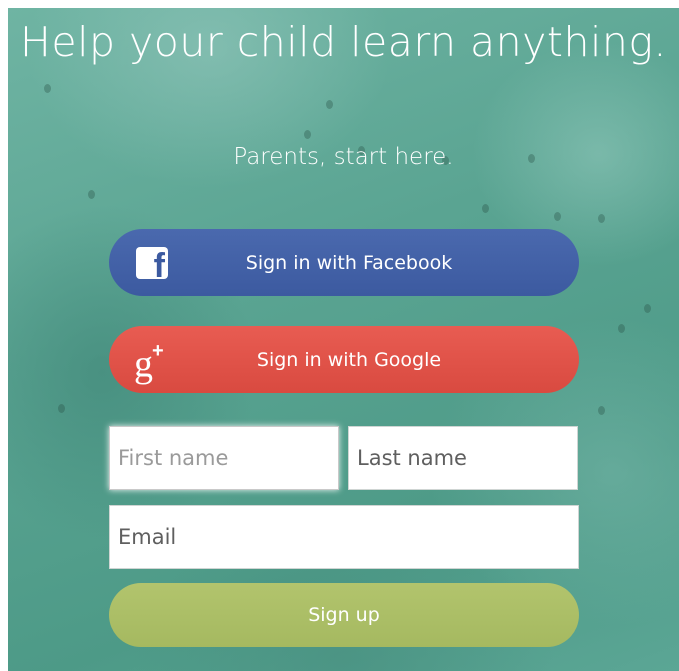 The image size is (679, 671). What do you see at coordinates (343, 42) in the screenshot?
I see `page-title: Help your child learn anything.` at bounding box center [343, 42].